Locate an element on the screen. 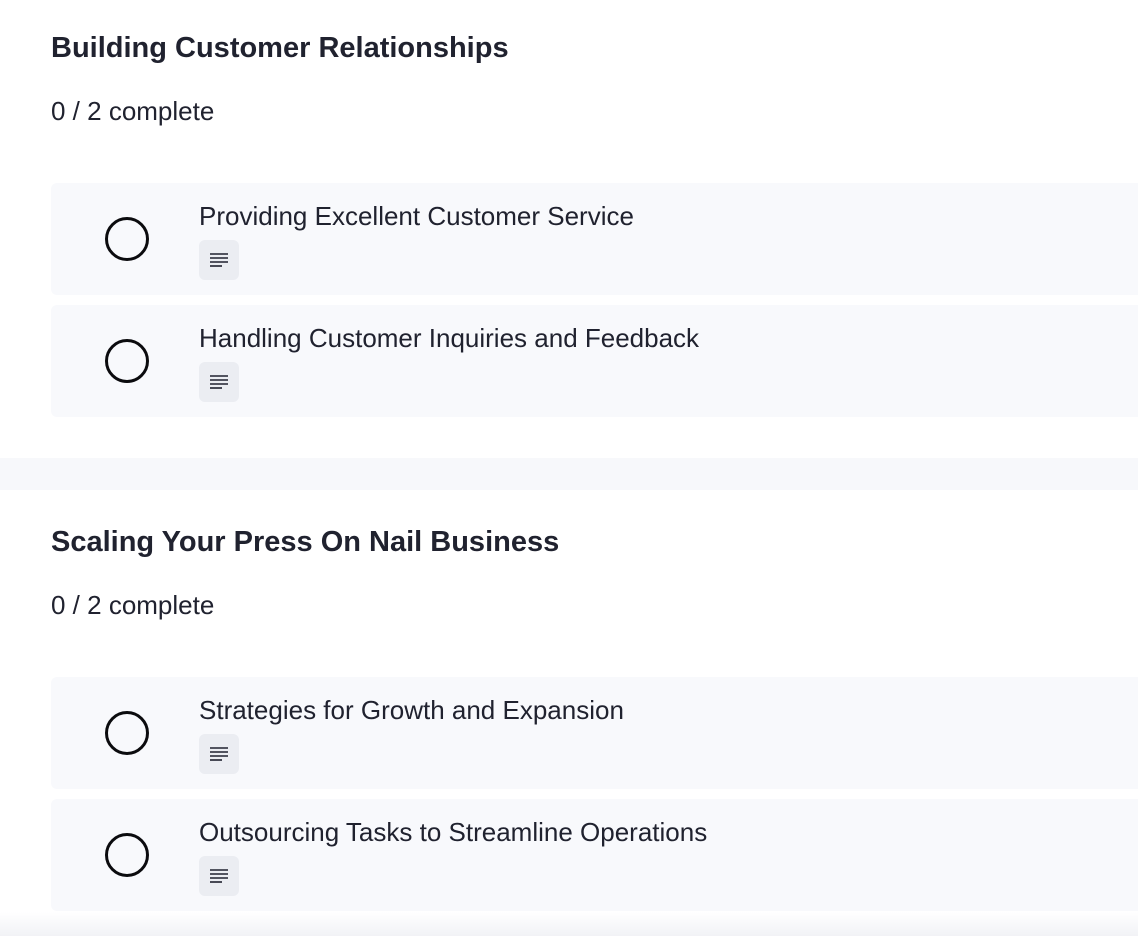  lesson-title: Handling Customer Inquiries and Feedback is located at coordinates (449, 338).